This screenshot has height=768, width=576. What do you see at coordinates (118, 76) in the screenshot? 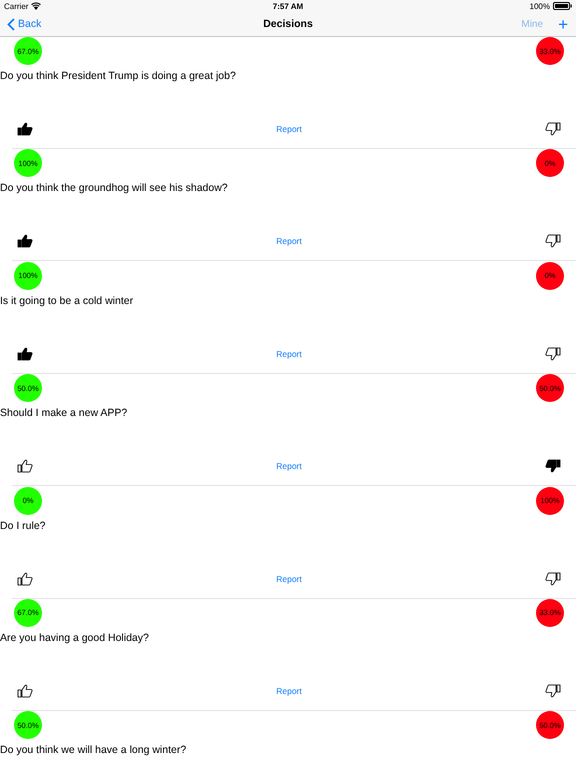
I see `question-text: Do you think President Trump is doing a great job?` at bounding box center [118, 76].